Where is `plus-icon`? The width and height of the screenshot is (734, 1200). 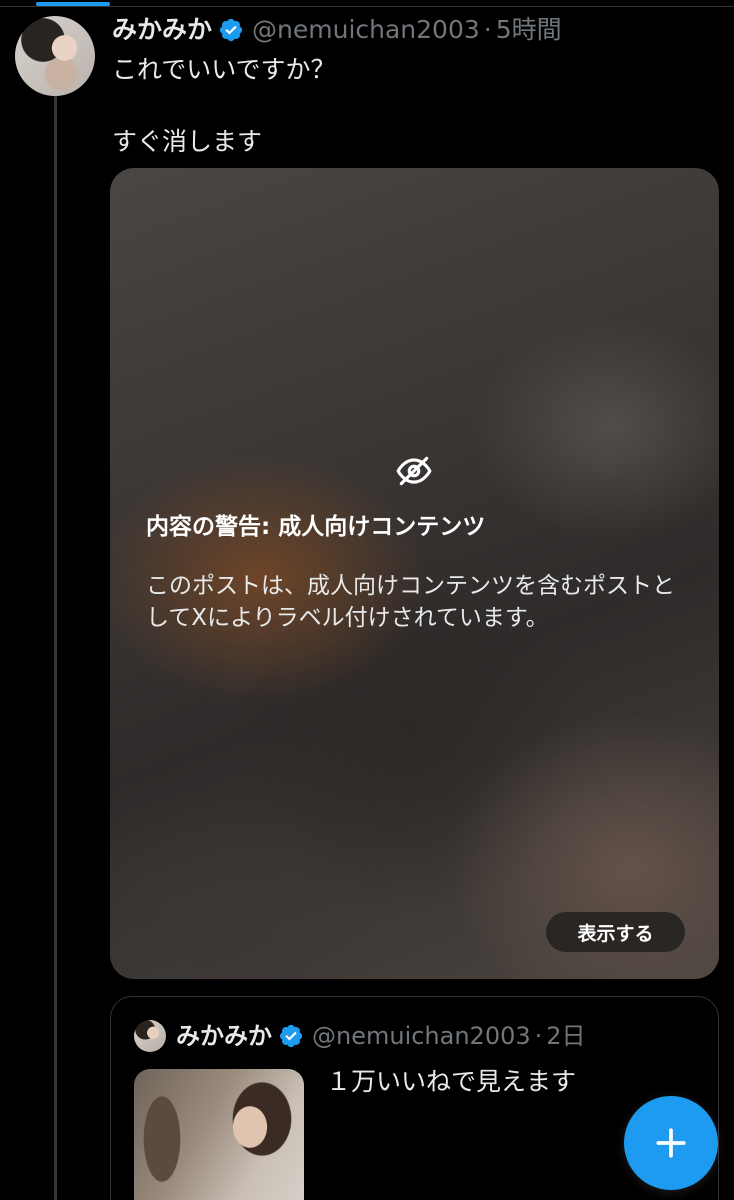 plus-icon is located at coordinates (671, 1143).